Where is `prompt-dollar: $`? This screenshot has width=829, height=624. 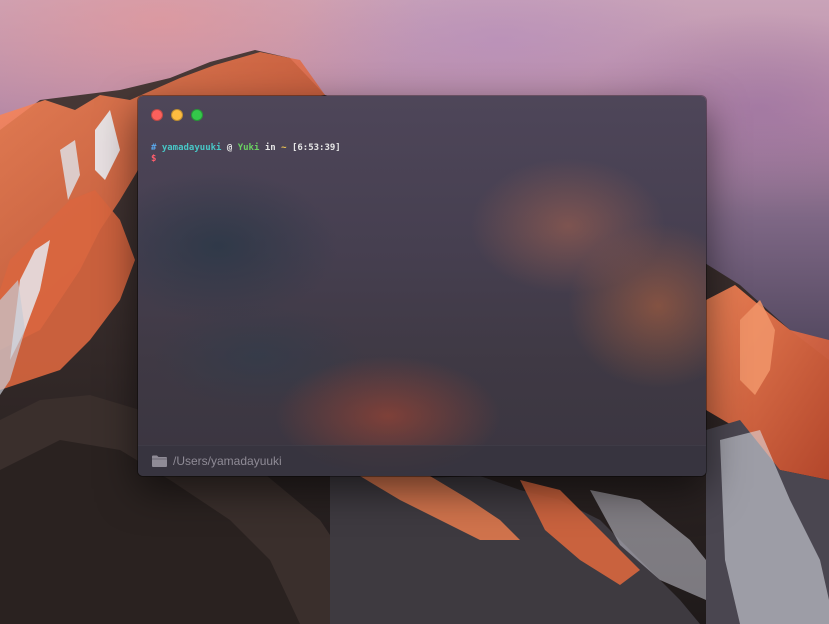 prompt-dollar: $ is located at coordinates (154, 159).